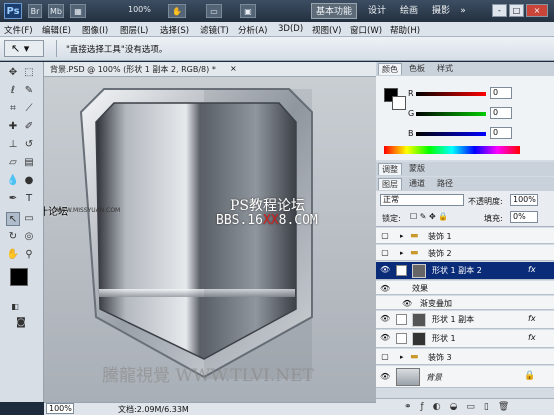 Image resolution: width=554 pixels, height=415 pixels. I want to click on color-panel-background, so click(399, 103).